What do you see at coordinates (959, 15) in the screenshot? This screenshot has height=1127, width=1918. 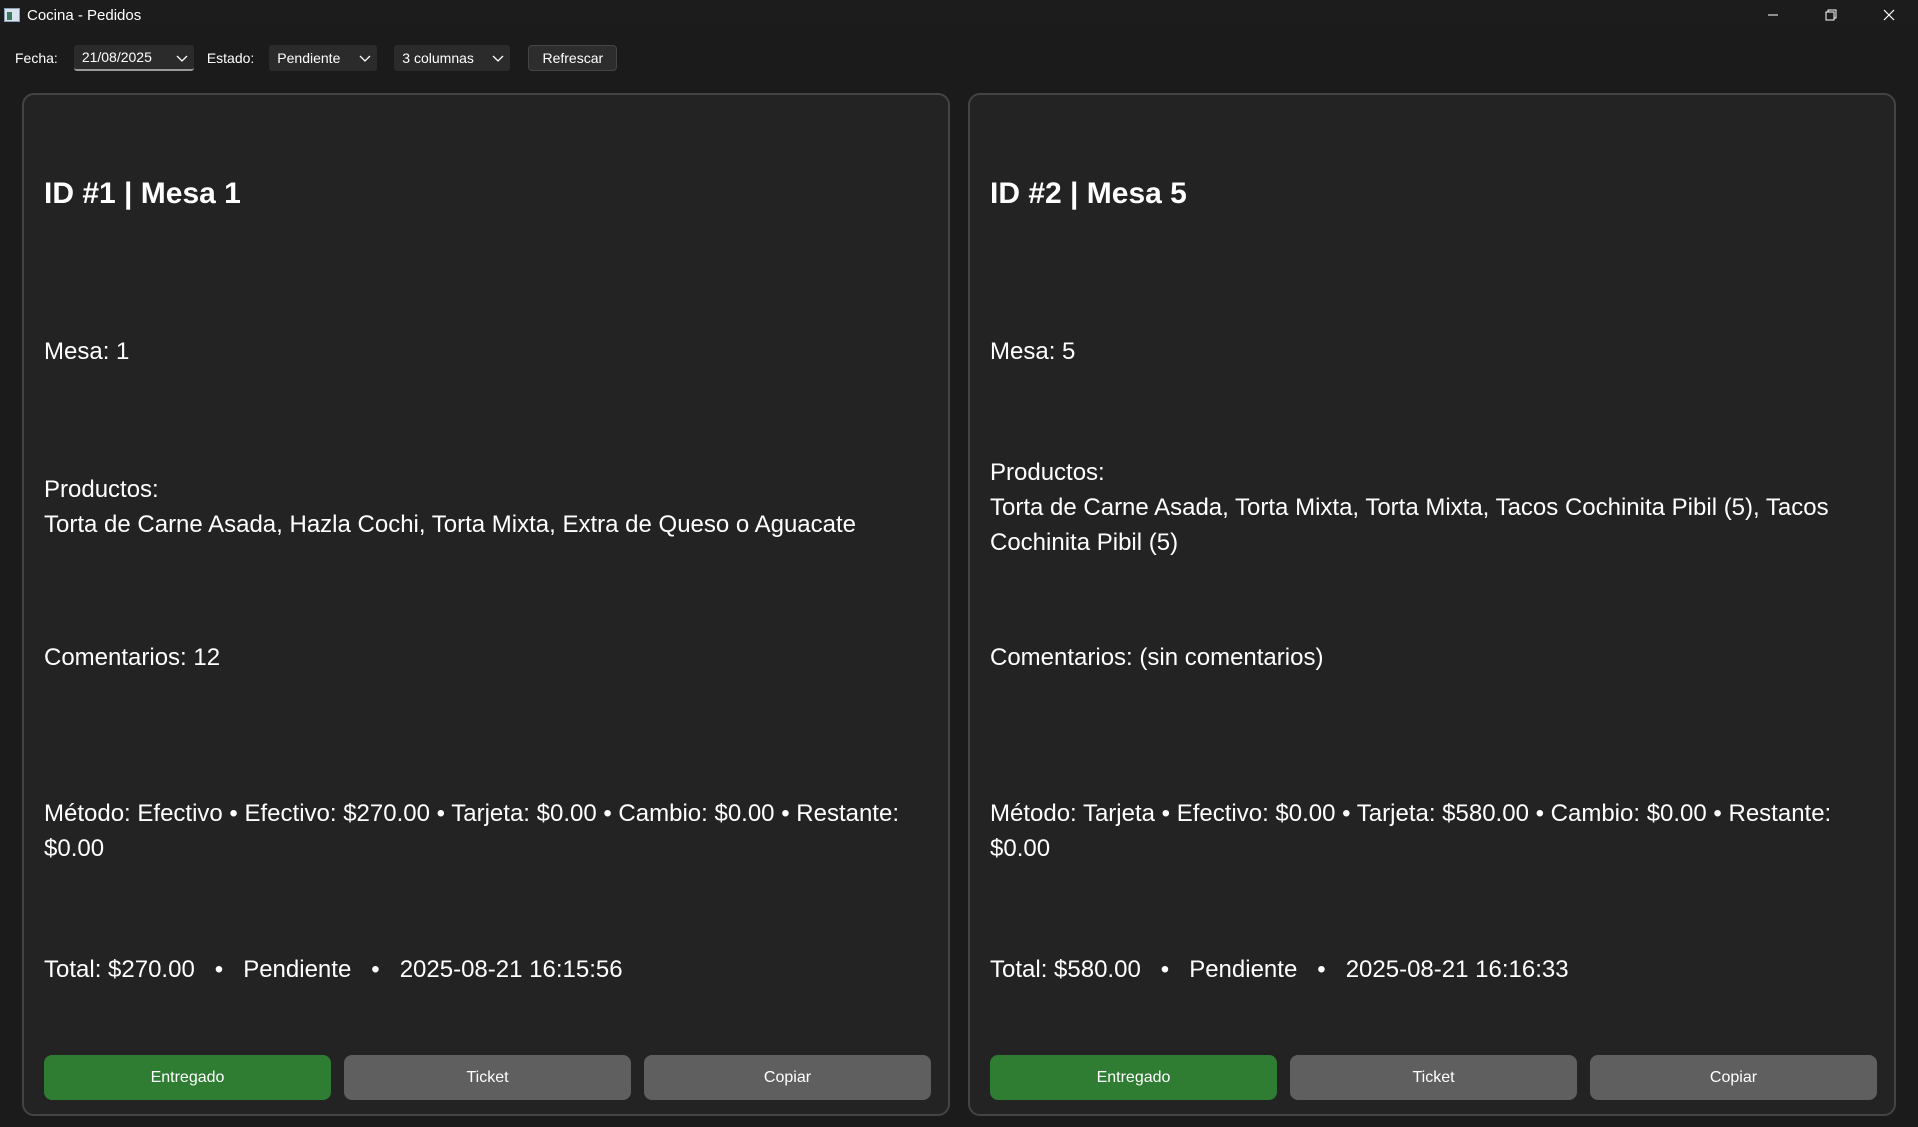 I see `title-bar: Cocina - Pedidos` at bounding box center [959, 15].